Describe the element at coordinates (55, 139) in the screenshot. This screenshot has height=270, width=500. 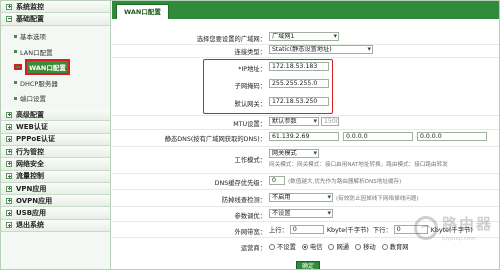
I see `sidebar-group-pppoe-auth: PPPoE认证` at that location.